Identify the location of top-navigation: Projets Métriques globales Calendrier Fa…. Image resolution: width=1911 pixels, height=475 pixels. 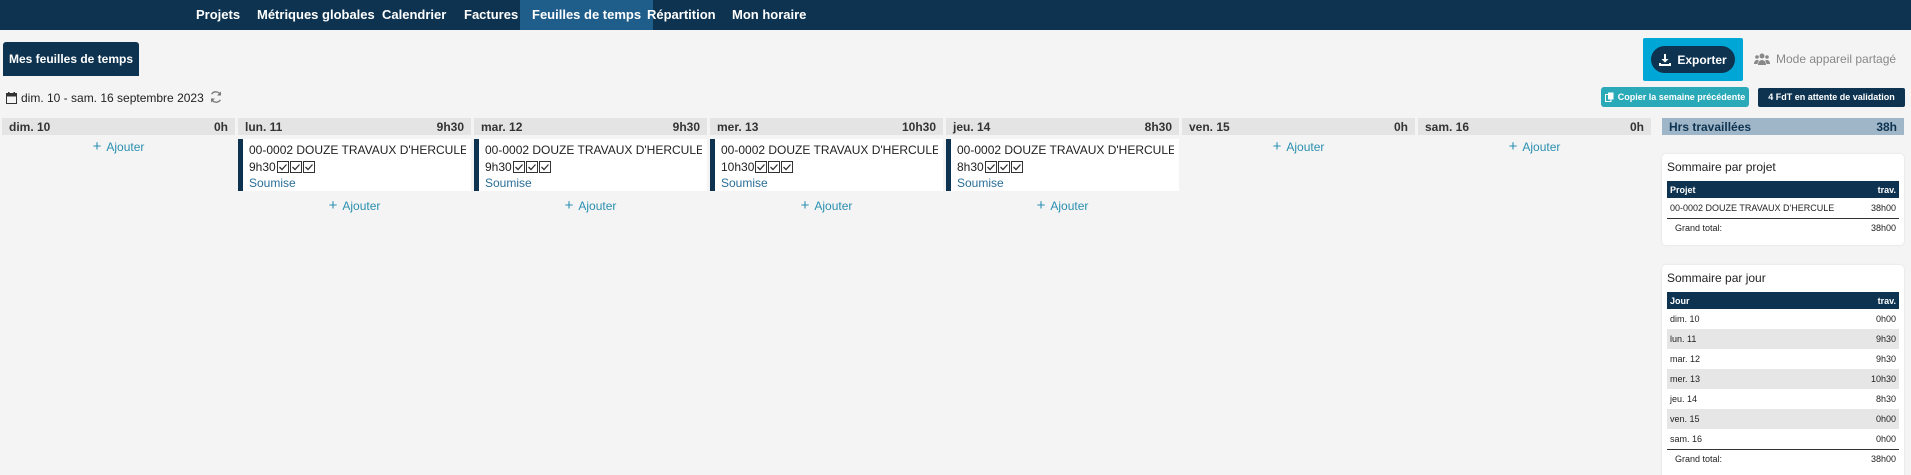
(955, 15).